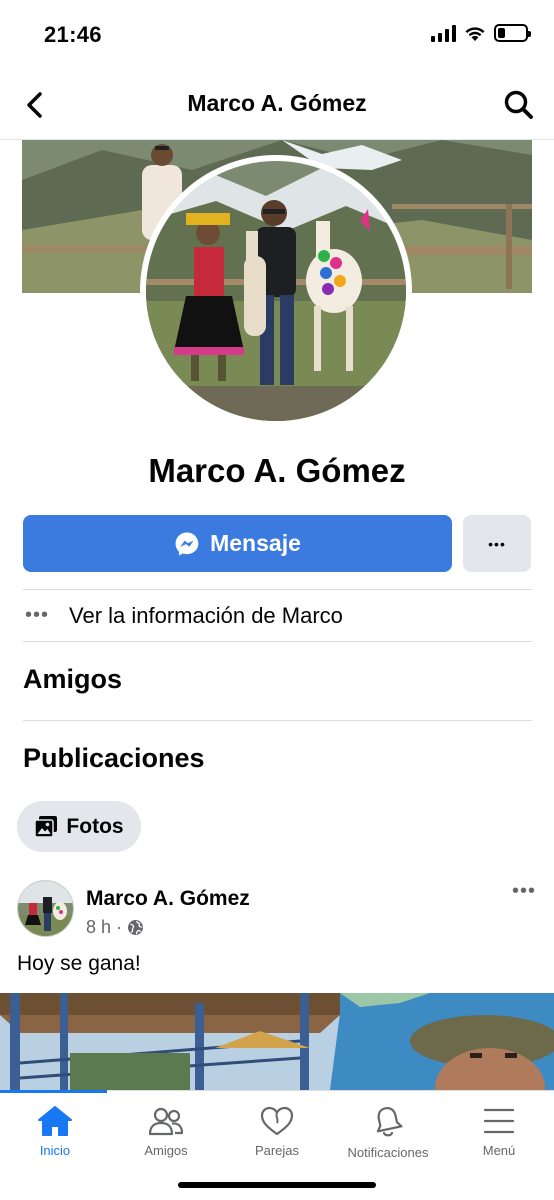 Image resolution: width=554 pixels, height=1200 pixels. I want to click on heart-icon, so click(277, 1121).